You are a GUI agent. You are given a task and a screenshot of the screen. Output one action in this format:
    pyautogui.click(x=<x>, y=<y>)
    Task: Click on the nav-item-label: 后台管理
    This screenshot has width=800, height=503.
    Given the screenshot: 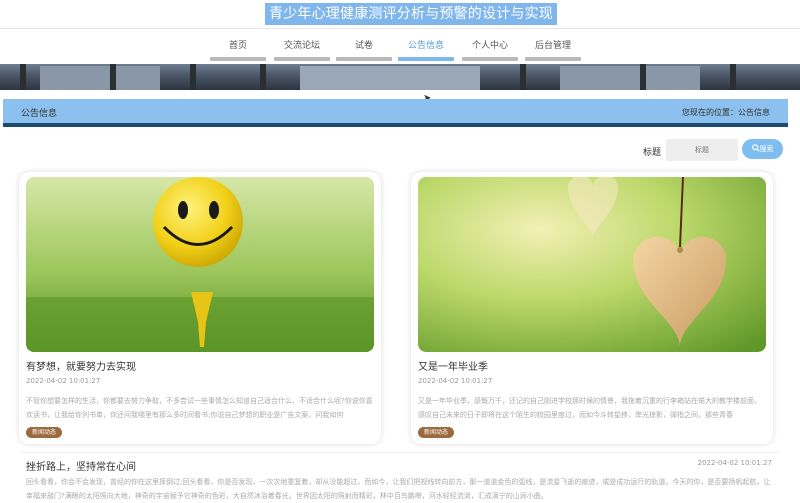 What is the action you would take?
    pyautogui.click(x=552, y=46)
    